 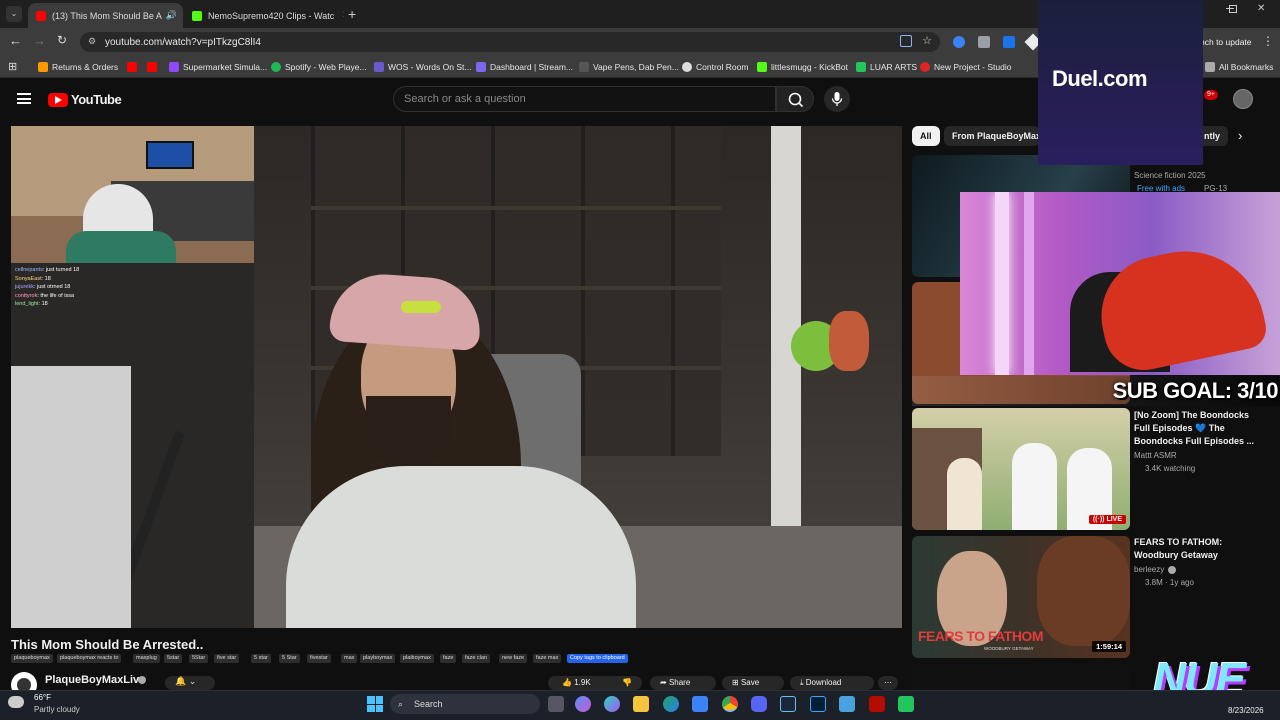 What do you see at coordinates (1021, 469) in the screenshot?
I see `sidebar-thumbnail-boondocks: ((·)) LIVE` at bounding box center [1021, 469].